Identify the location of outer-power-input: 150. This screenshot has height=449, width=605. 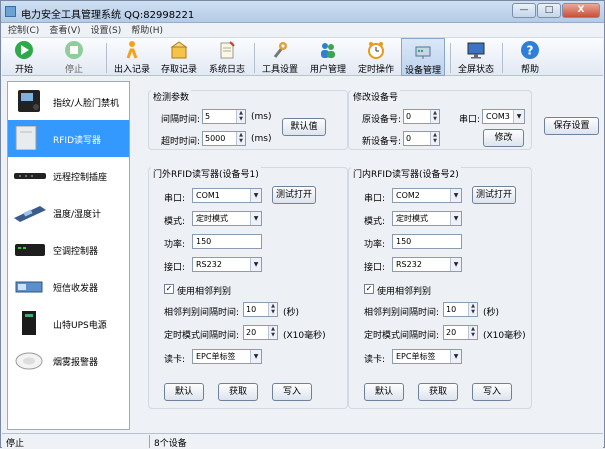
(227, 241).